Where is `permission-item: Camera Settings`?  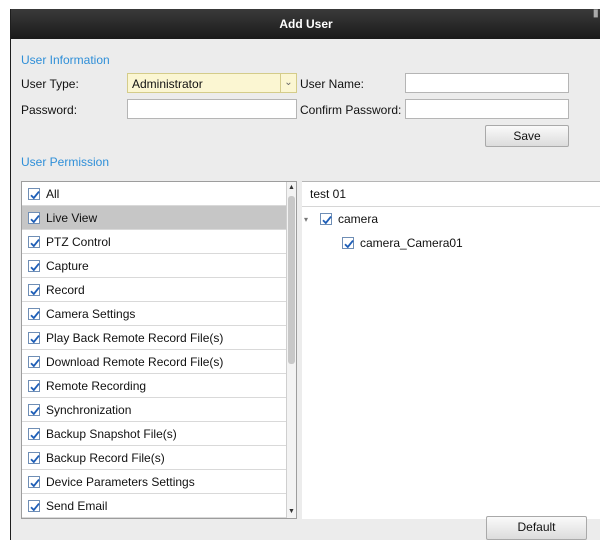
permission-item: Camera Settings is located at coordinates (155, 314).